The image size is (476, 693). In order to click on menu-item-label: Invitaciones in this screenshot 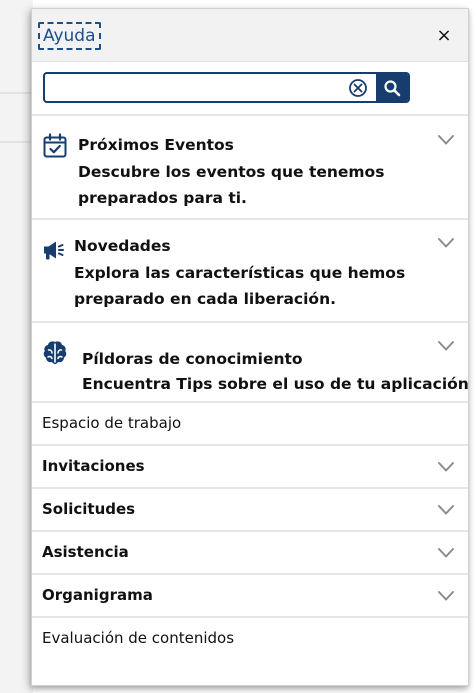, I will do `click(93, 466)`.